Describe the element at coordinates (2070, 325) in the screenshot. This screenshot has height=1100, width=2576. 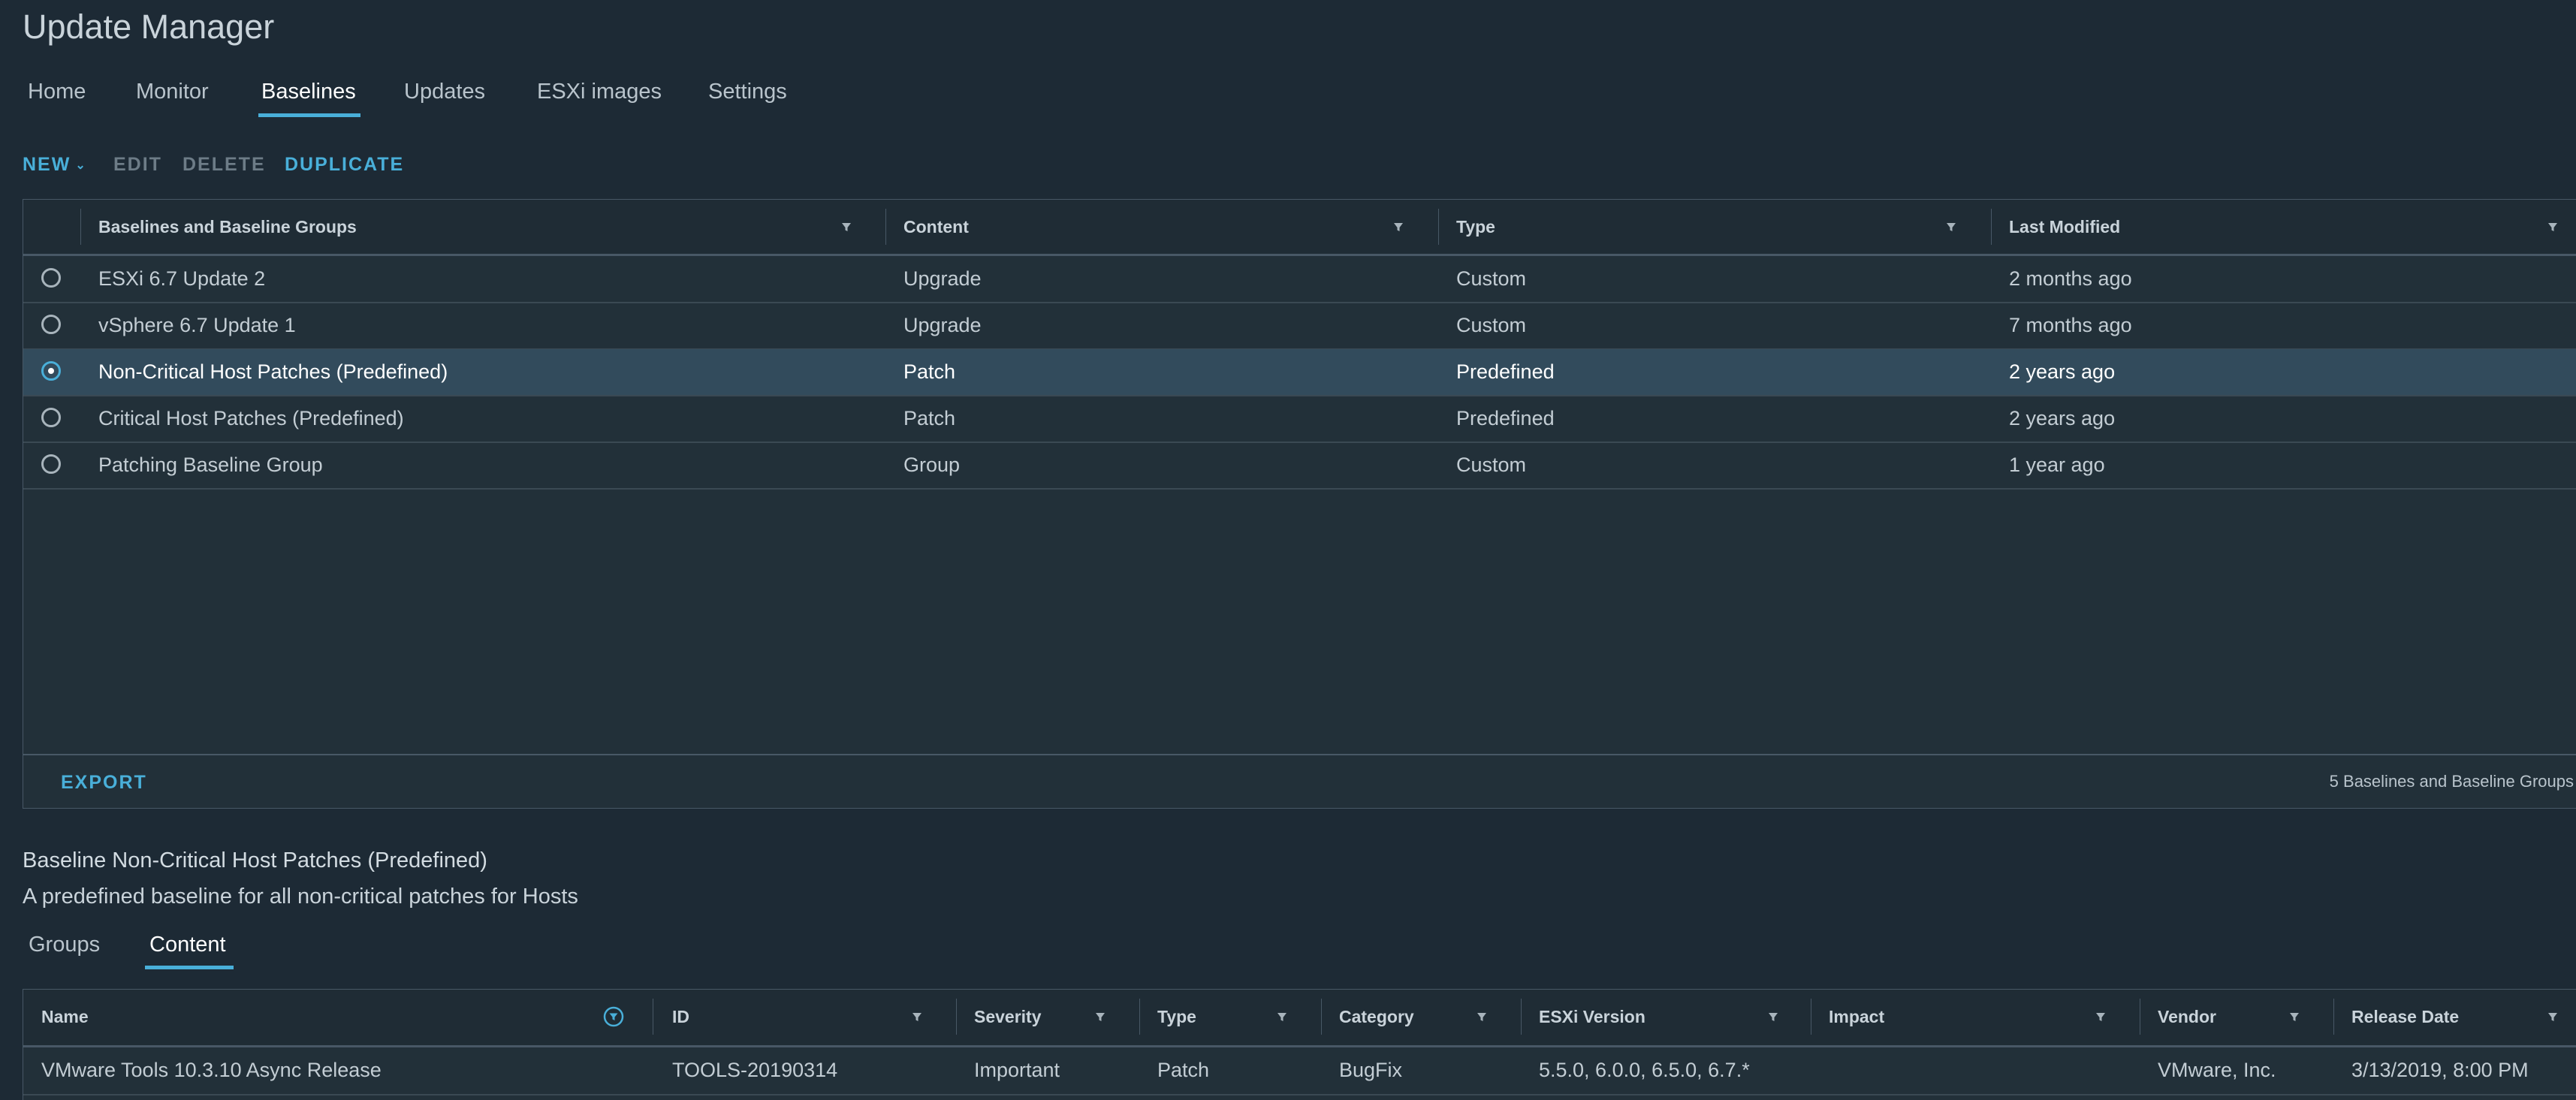
I see `baseline-last-modified: 7 months ago` at that location.